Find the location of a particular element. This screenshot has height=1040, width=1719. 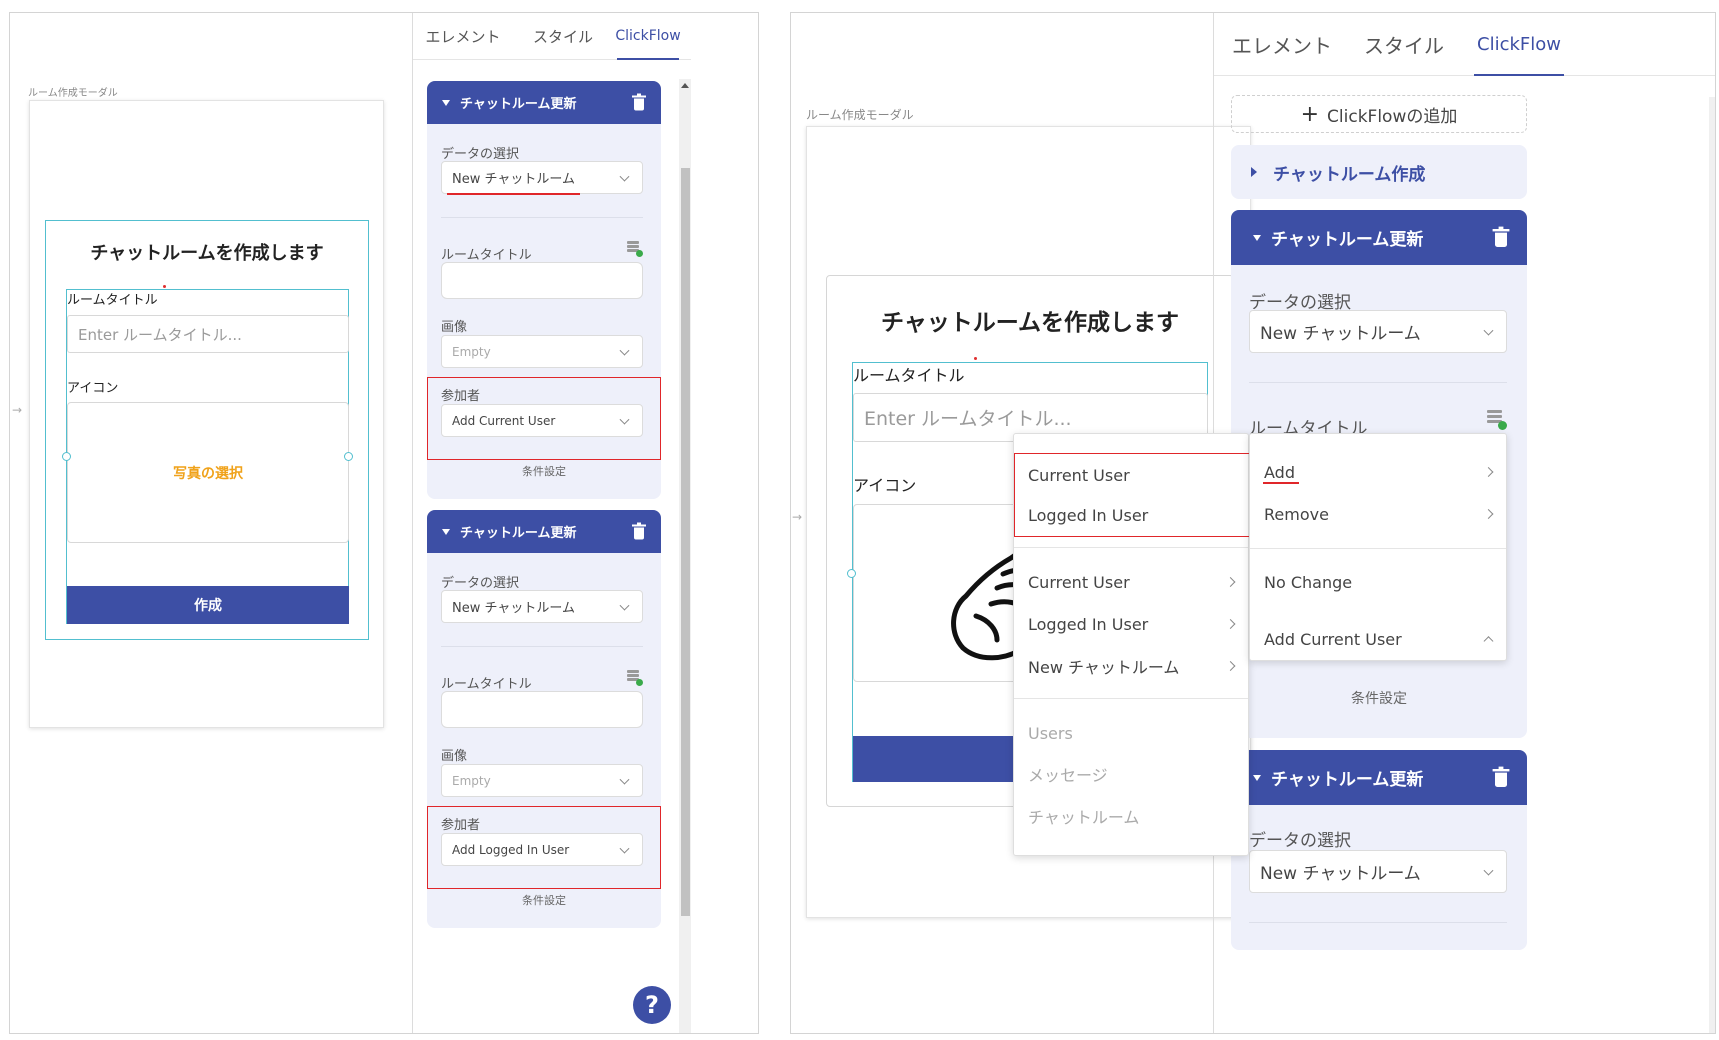

menu-item-label: Logged In User is located at coordinates (1088, 624).